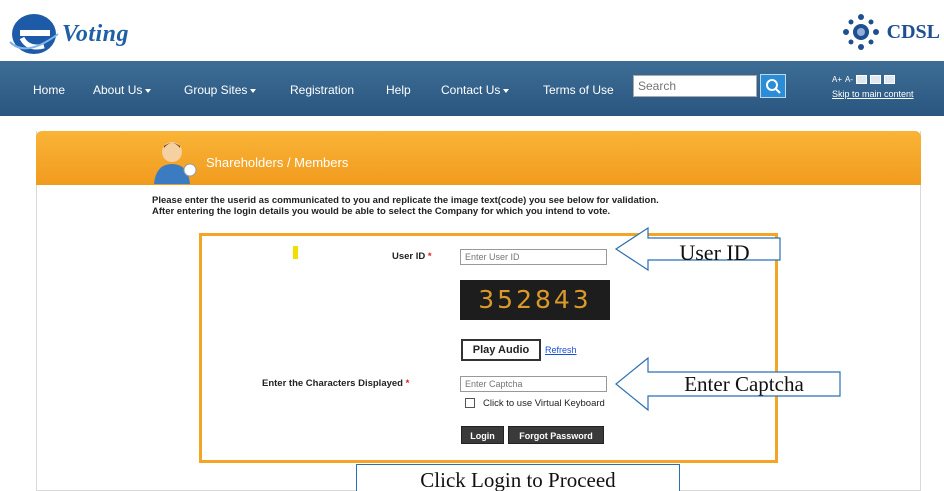  Describe the element at coordinates (518, 477) in the screenshot. I see `login-callout: Click Login to Proceed` at that location.